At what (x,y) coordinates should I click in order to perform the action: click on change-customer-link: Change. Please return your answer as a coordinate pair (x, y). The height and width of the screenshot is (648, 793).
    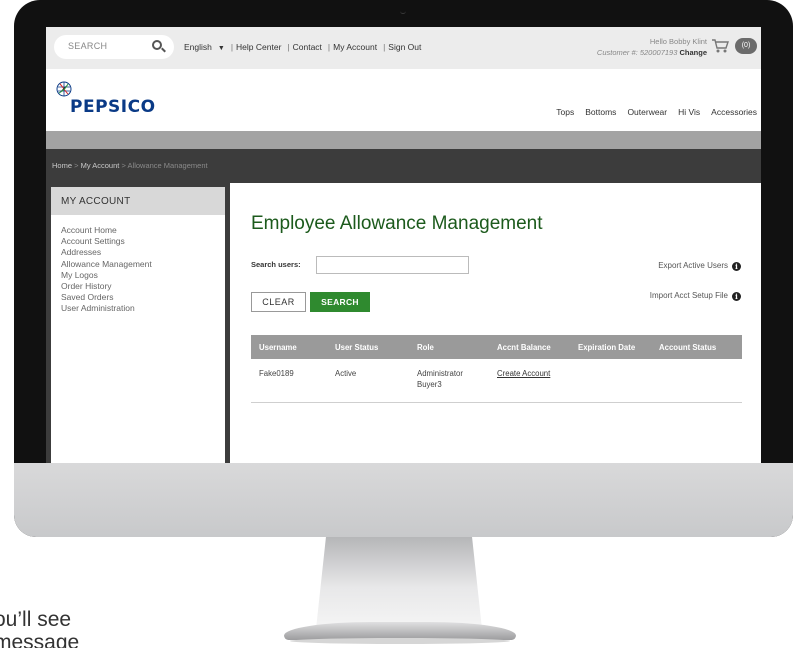
    Looking at the image, I should click on (693, 52).